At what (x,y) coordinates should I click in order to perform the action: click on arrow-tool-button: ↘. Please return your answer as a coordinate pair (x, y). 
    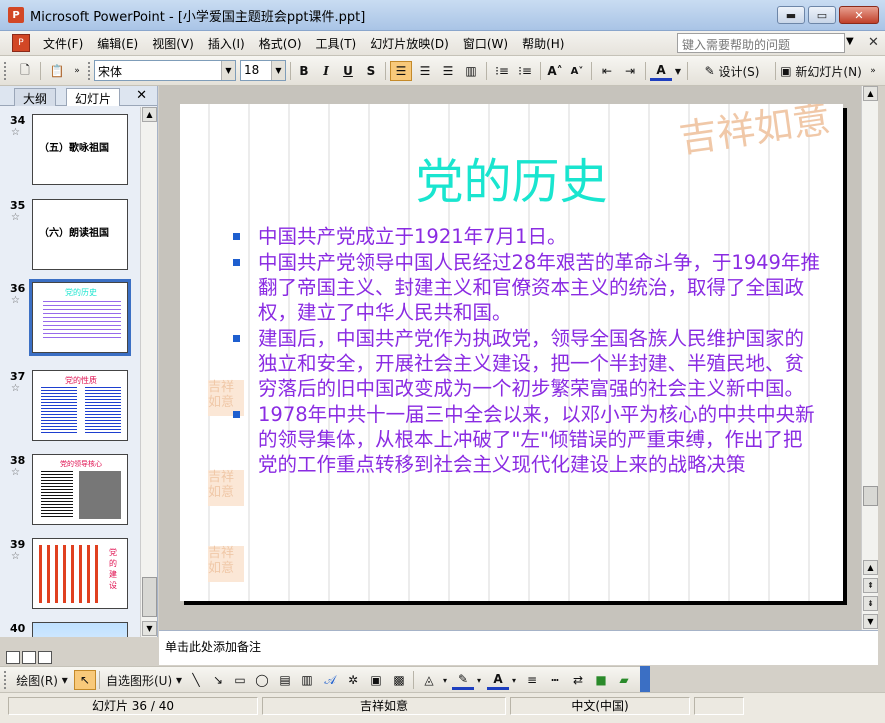
    Looking at the image, I should click on (218, 680).